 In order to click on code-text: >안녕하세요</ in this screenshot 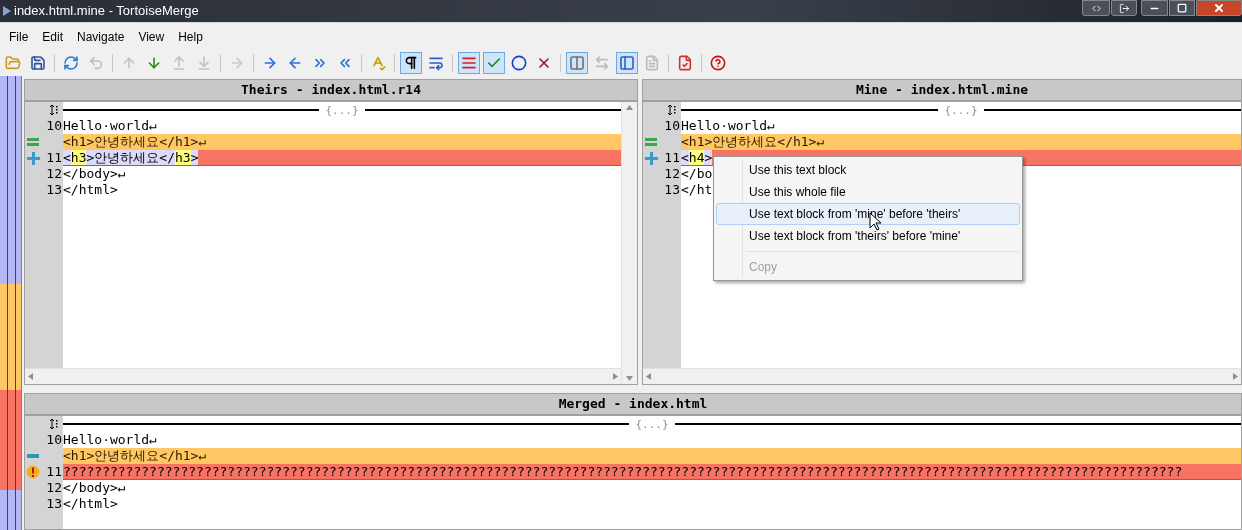, I will do `click(130, 157)`.